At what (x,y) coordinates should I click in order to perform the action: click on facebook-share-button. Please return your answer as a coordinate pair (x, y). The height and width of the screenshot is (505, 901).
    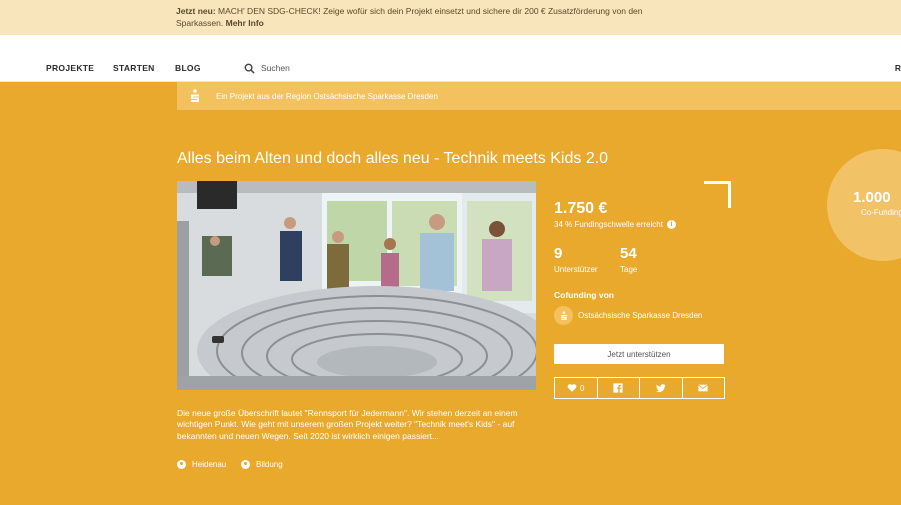
    Looking at the image, I should click on (619, 388).